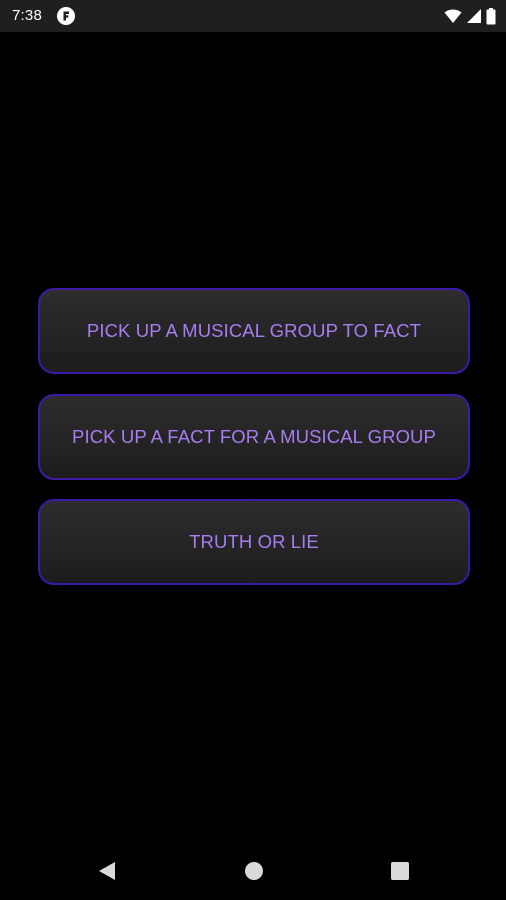 The width and height of the screenshot is (506, 900). I want to click on pick-group-for-fact-label: PICK UP A MUSICAL GROUP TO FACT, so click(254, 330).